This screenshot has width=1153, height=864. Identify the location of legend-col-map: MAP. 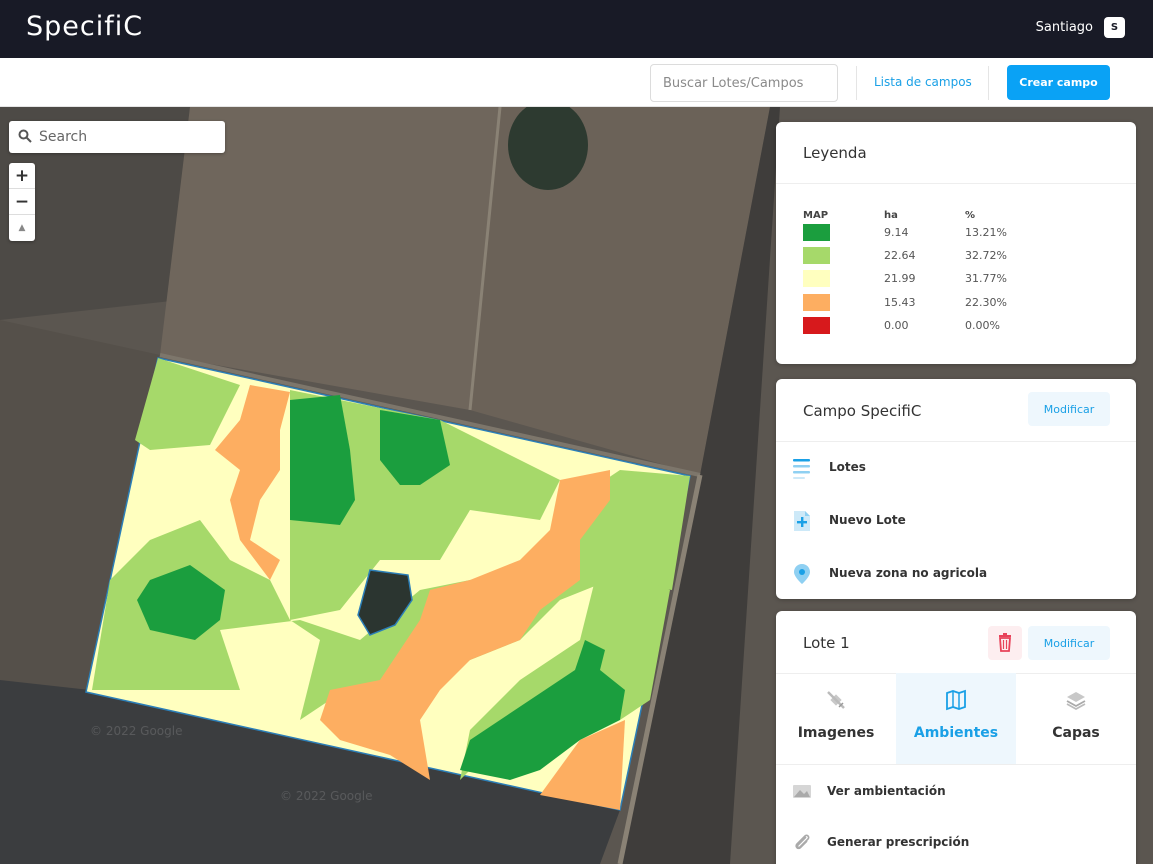
(816, 215).